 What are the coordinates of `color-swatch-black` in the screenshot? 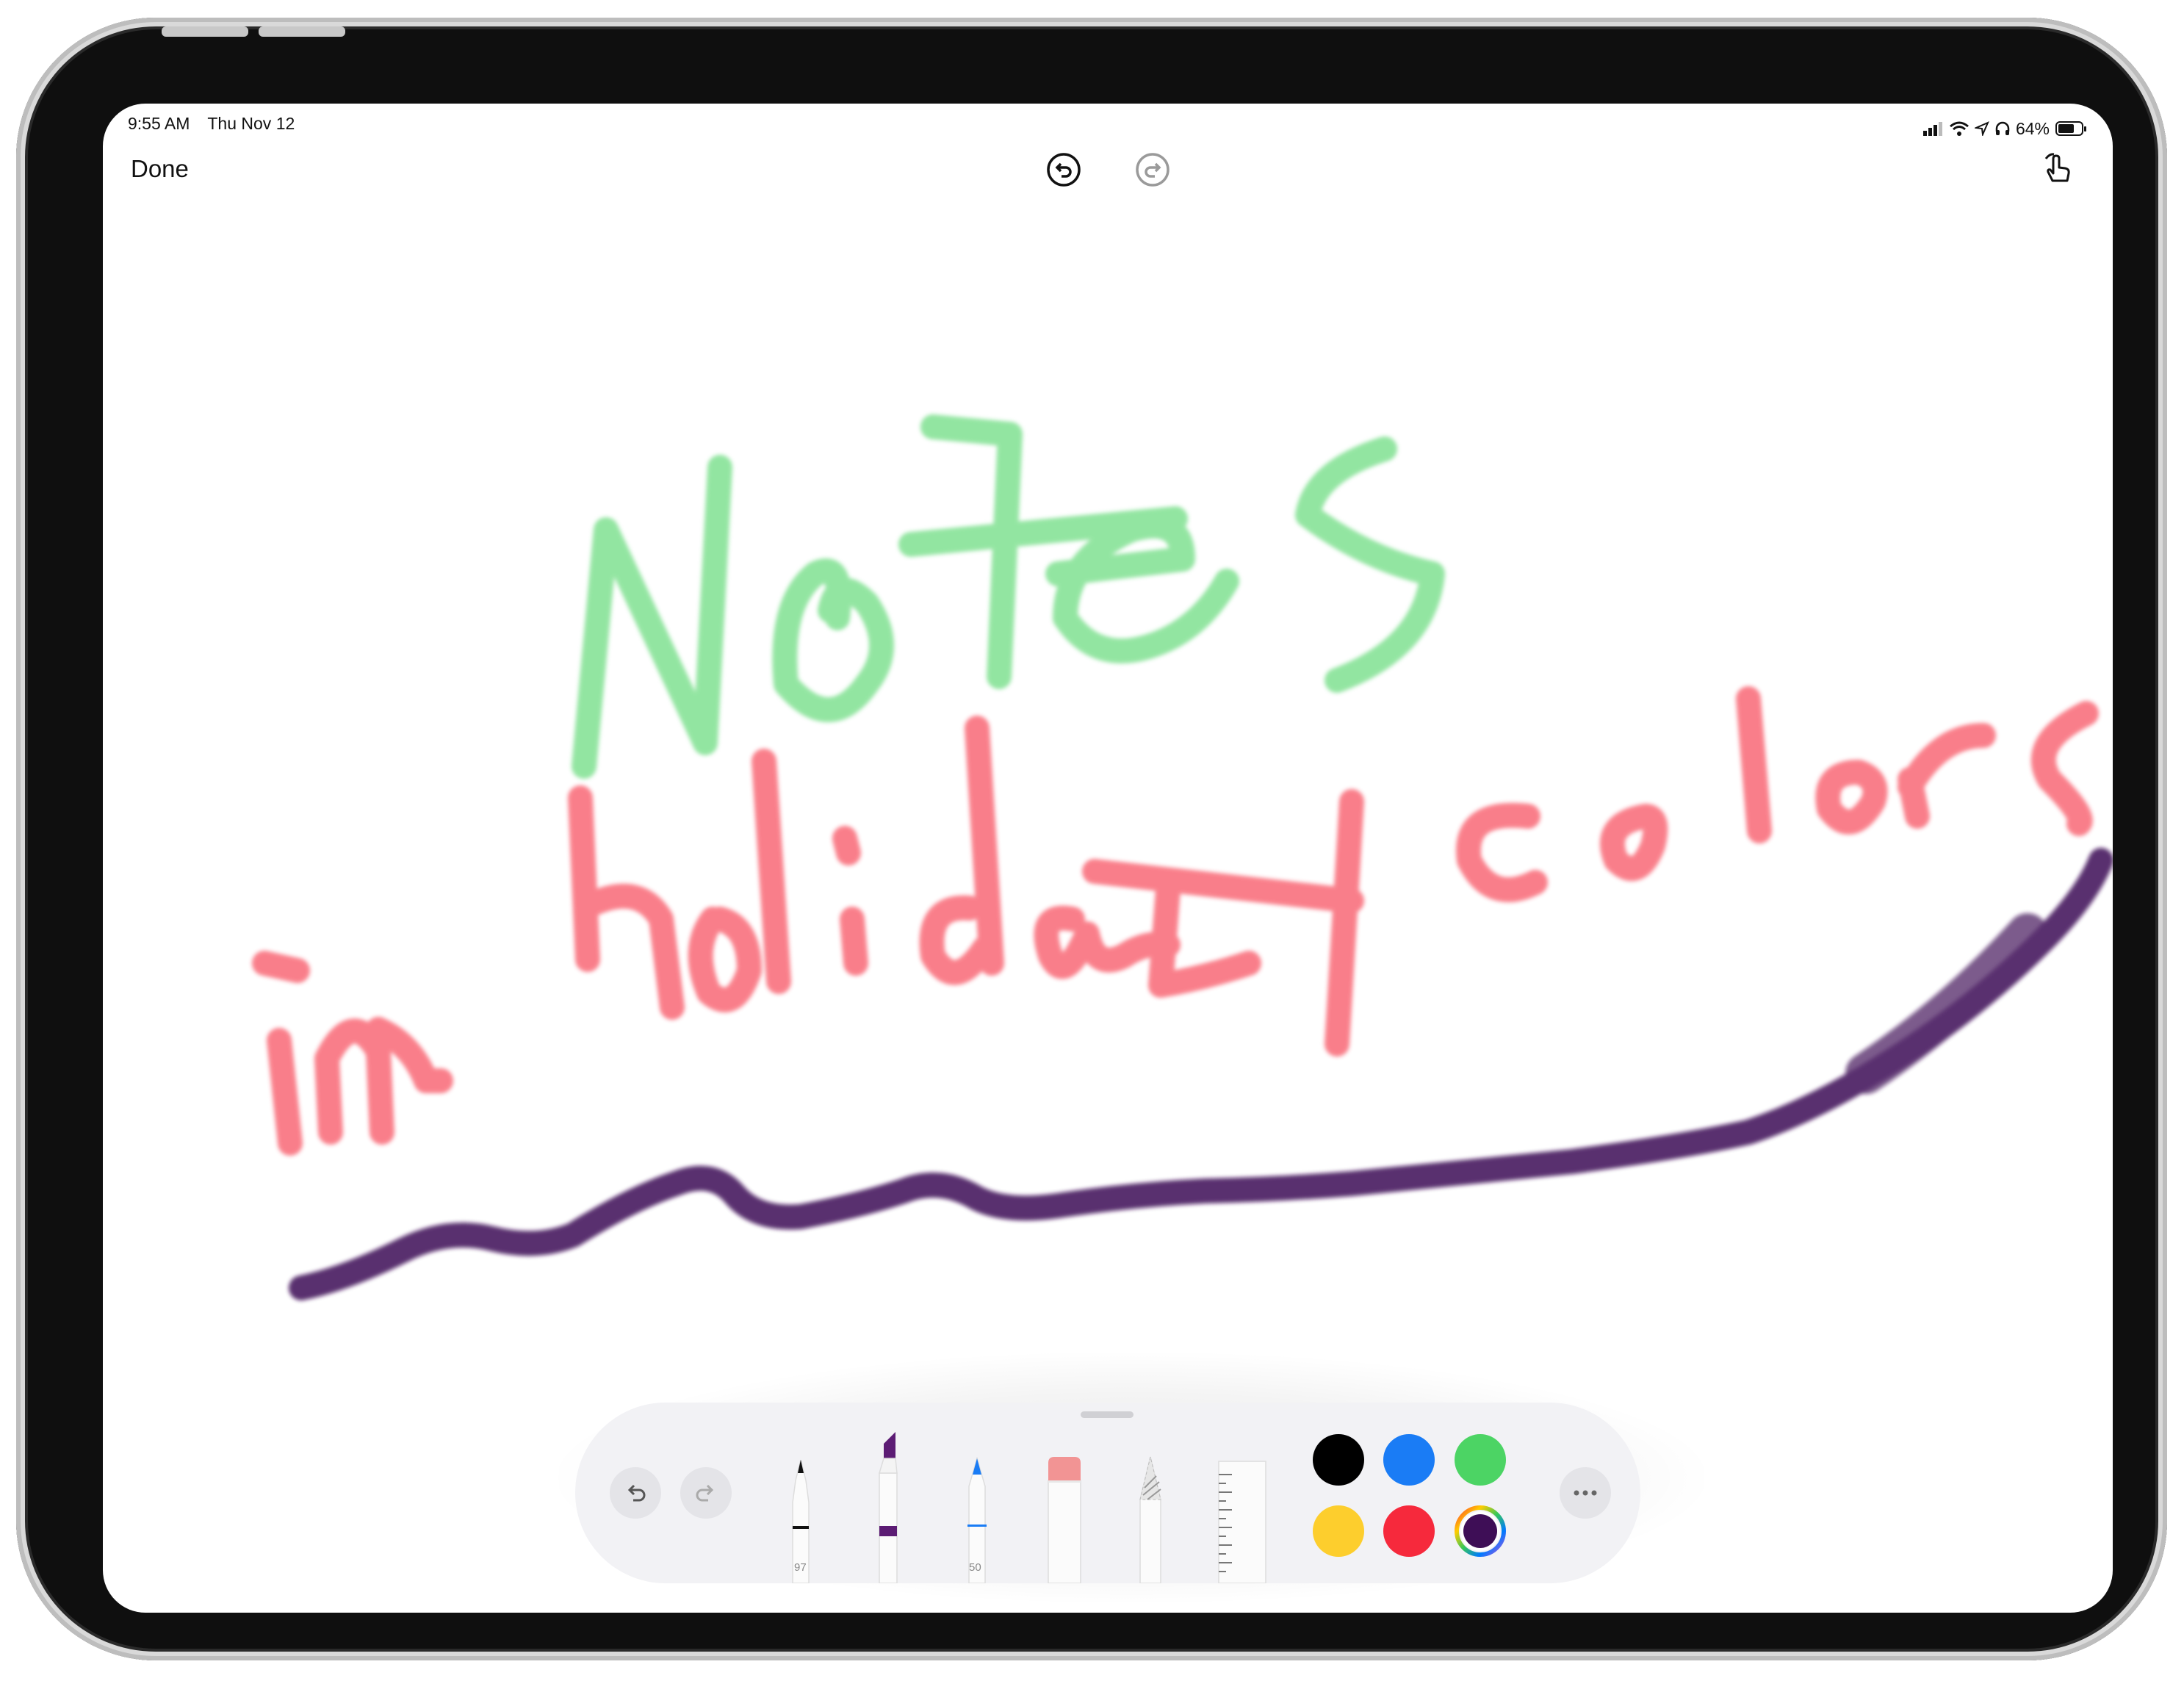 It's located at (1338, 1460).